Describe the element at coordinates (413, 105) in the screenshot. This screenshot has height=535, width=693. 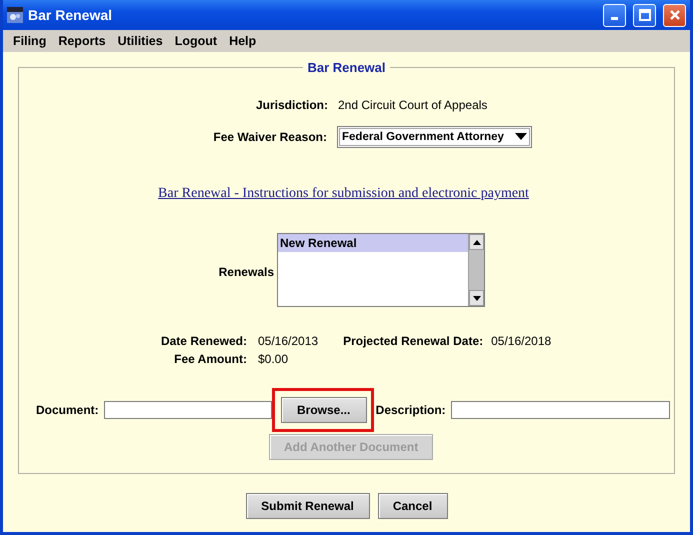
I see `jurisdiction-value: 2nd Circuit Court of Appeals` at that location.